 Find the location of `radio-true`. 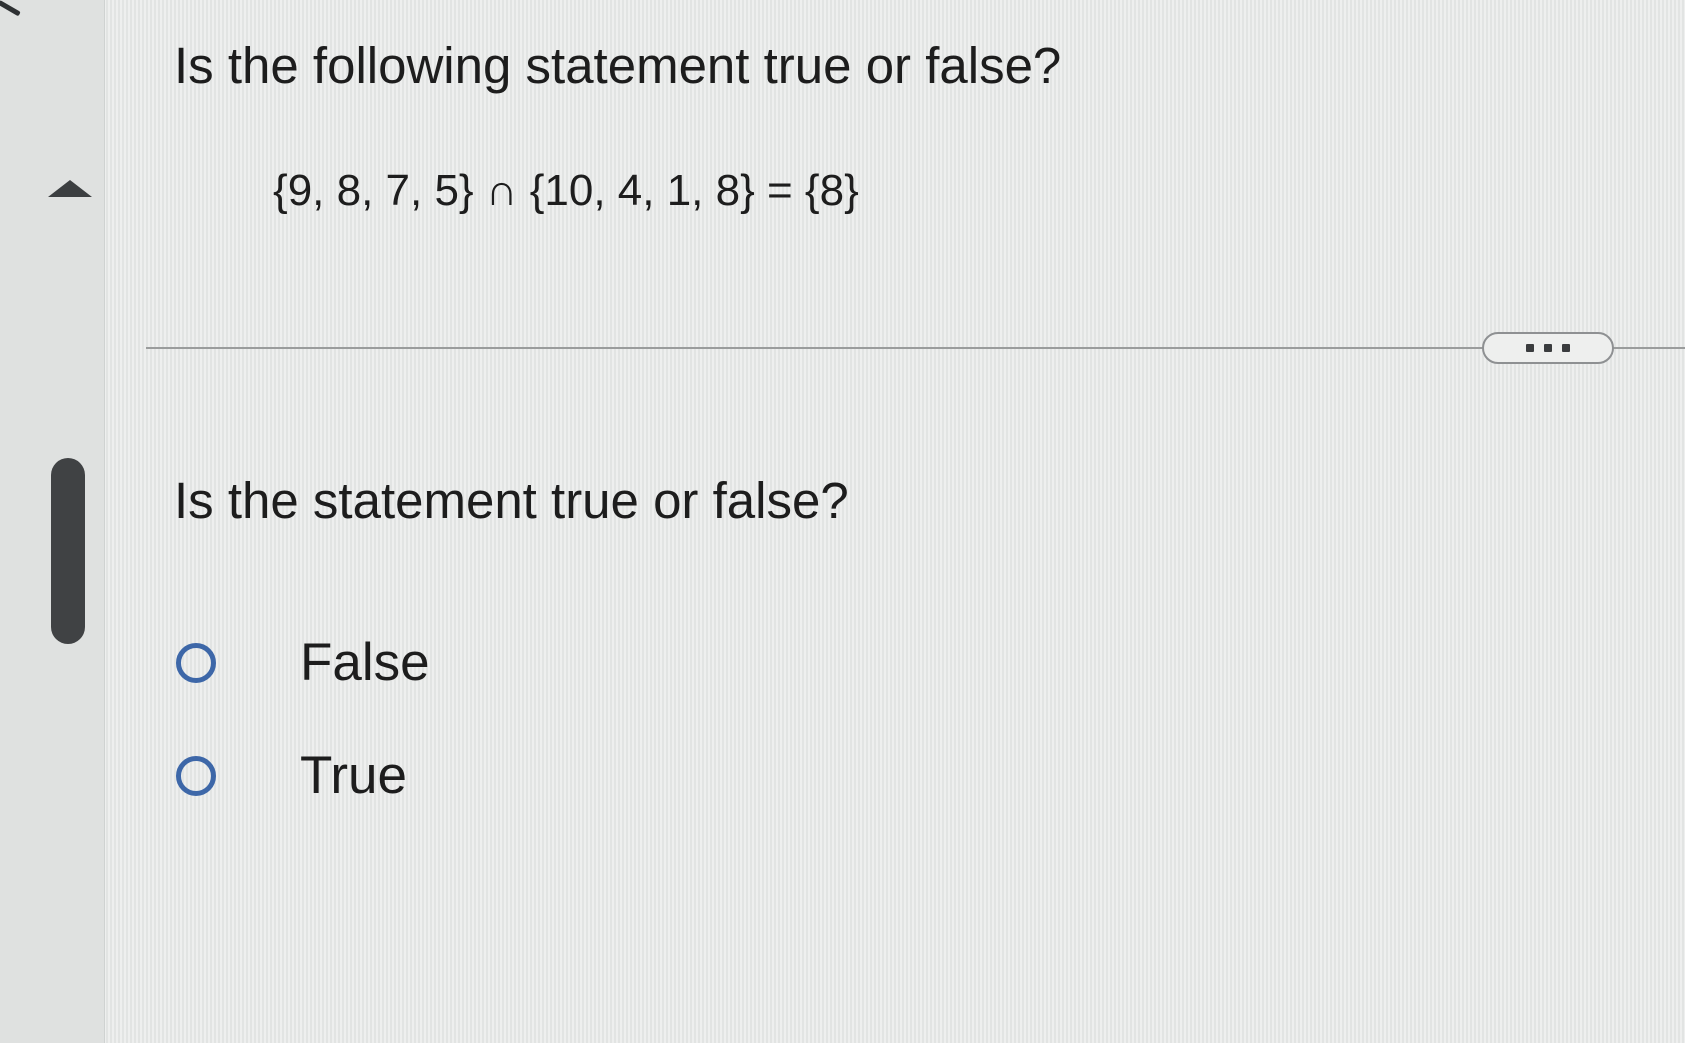

radio-true is located at coordinates (196, 776).